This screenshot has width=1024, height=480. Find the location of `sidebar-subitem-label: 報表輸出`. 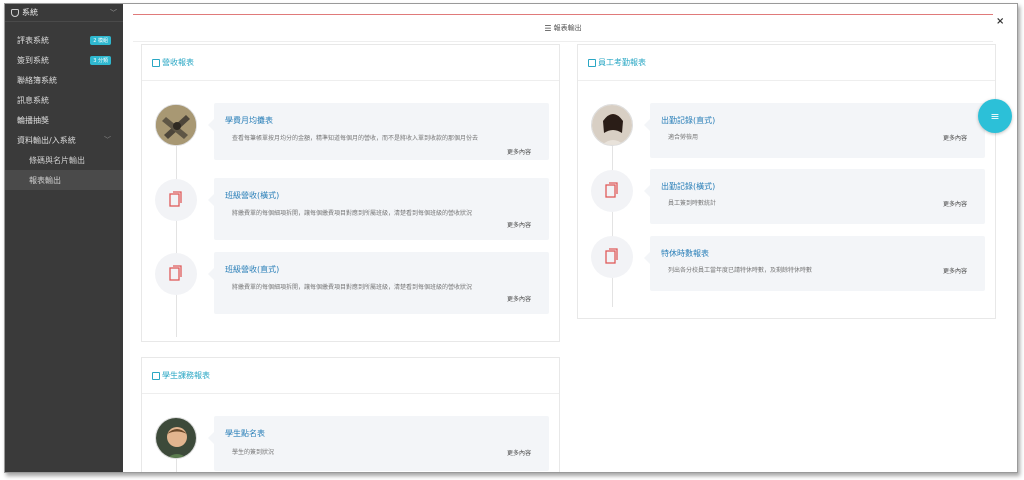

sidebar-subitem-label: 報表輸出 is located at coordinates (45, 180).